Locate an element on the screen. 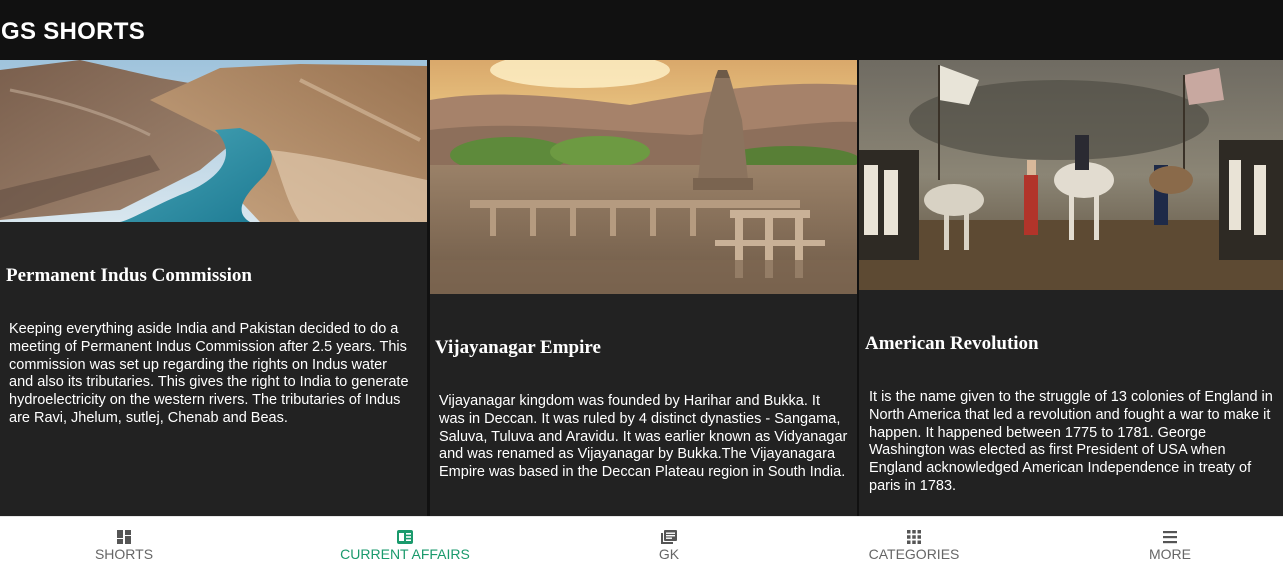 The image size is (1283, 571). nav-label: CATEGORIES is located at coordinates (914, 554).